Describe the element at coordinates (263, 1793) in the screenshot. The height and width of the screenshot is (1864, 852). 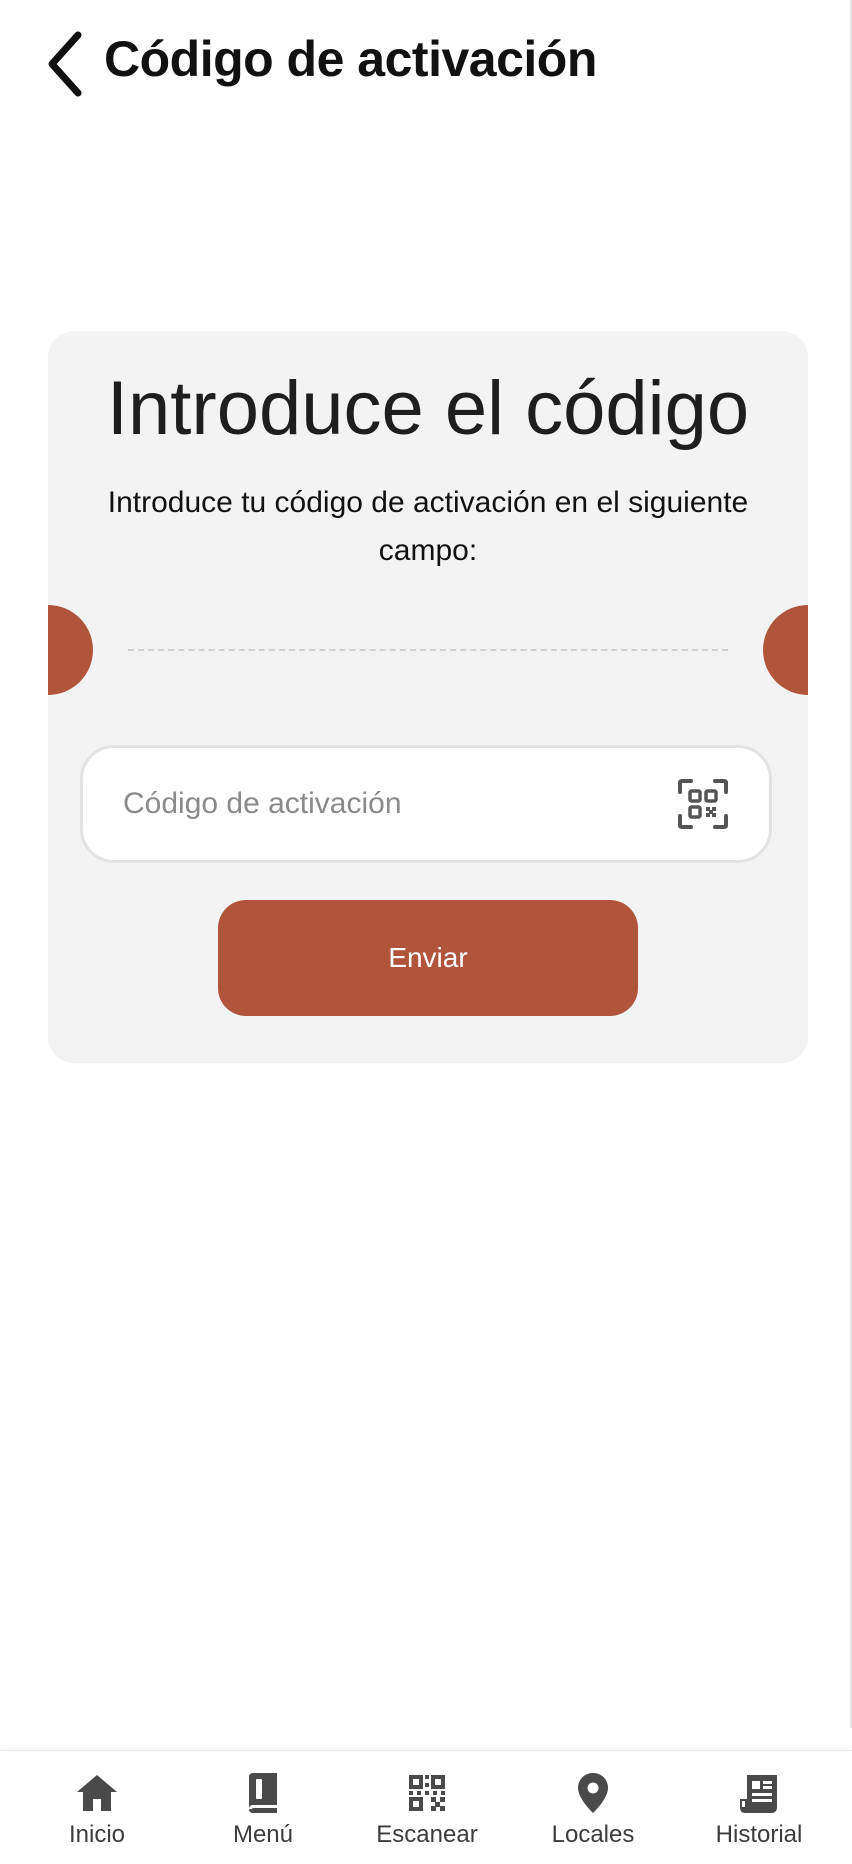
I see `book-icon` at that location.